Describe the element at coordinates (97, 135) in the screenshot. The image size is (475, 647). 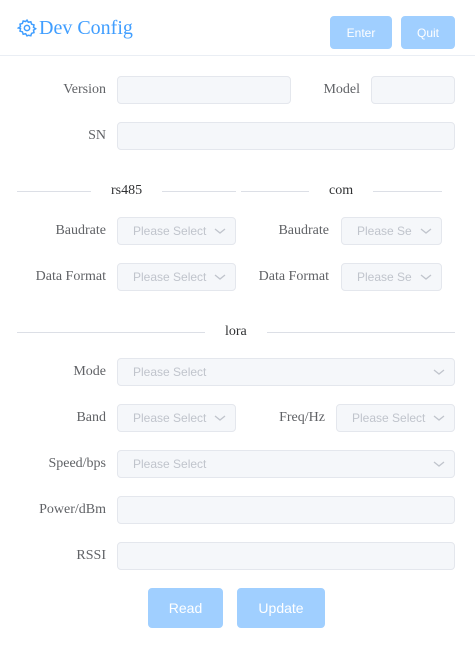
I see `sn-label: SN` at that location.